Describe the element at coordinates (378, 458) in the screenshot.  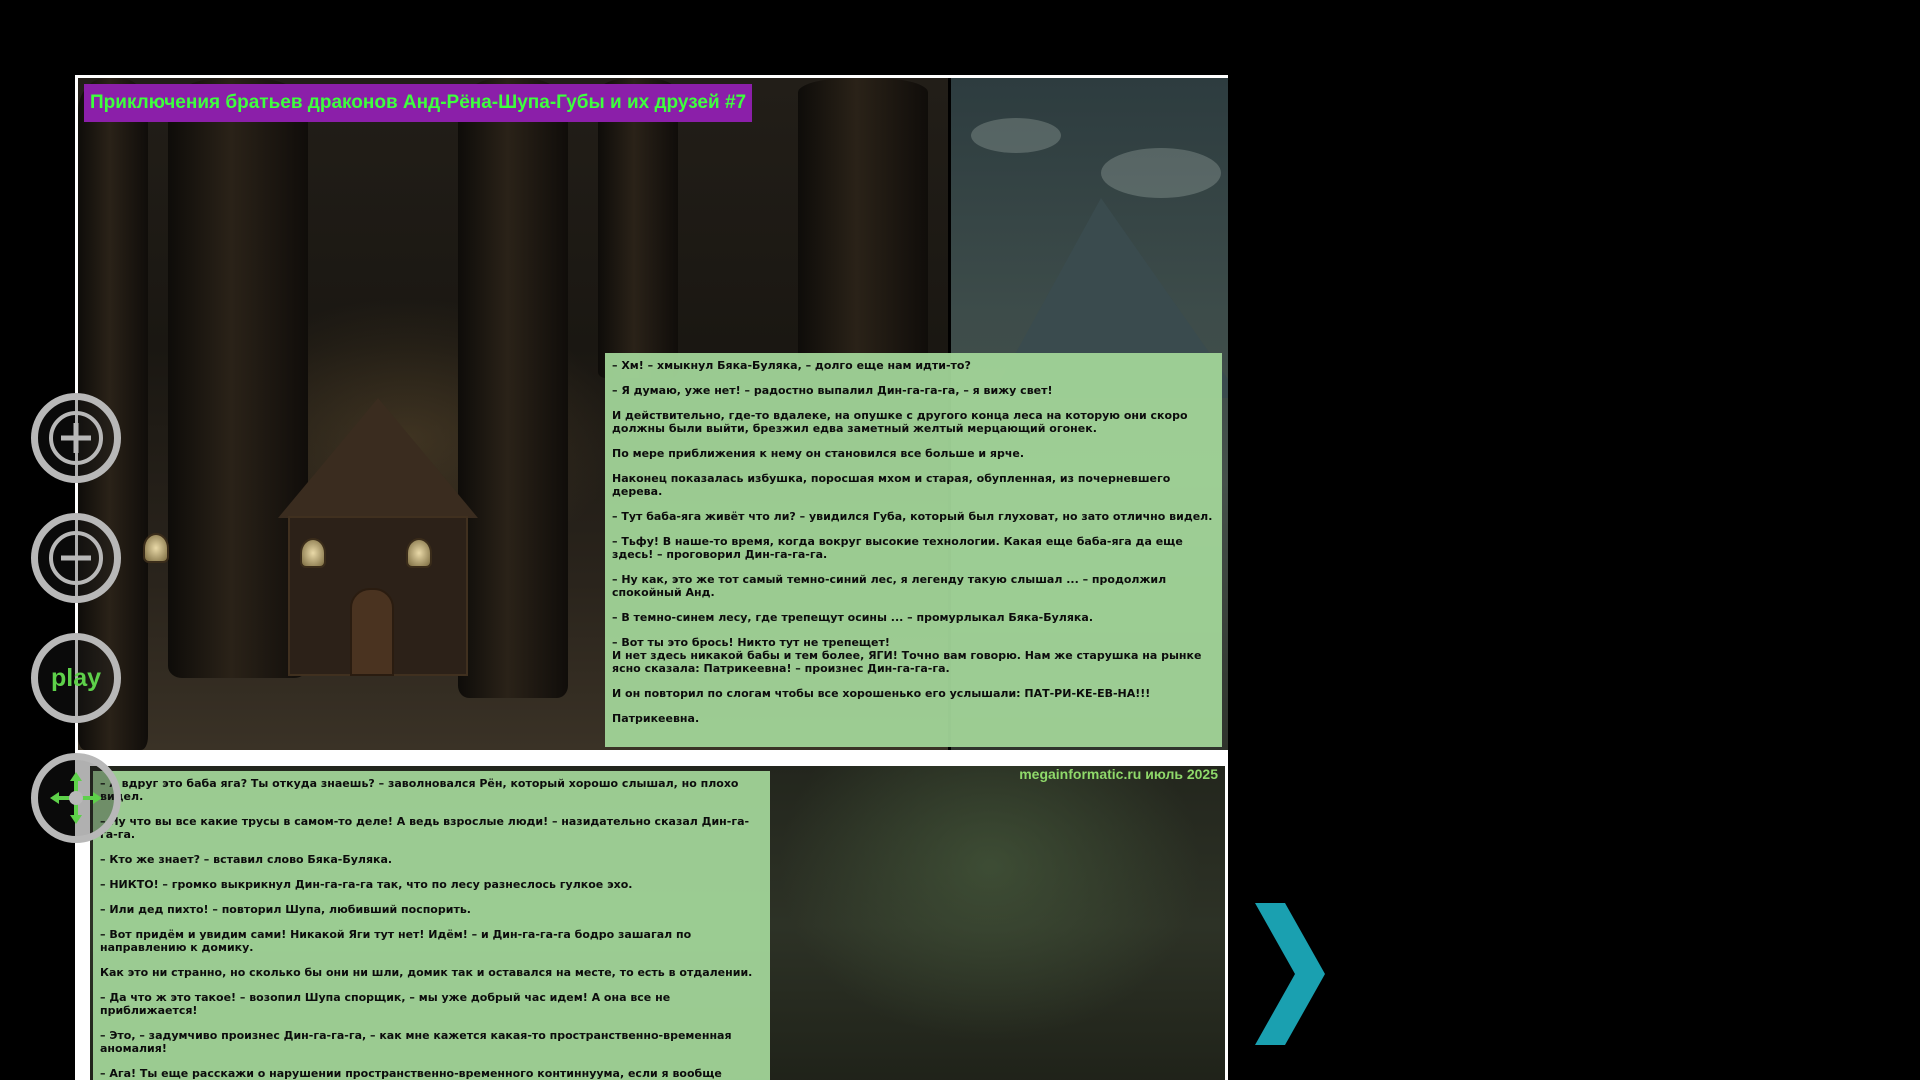
I see `hut-roof` at that location.